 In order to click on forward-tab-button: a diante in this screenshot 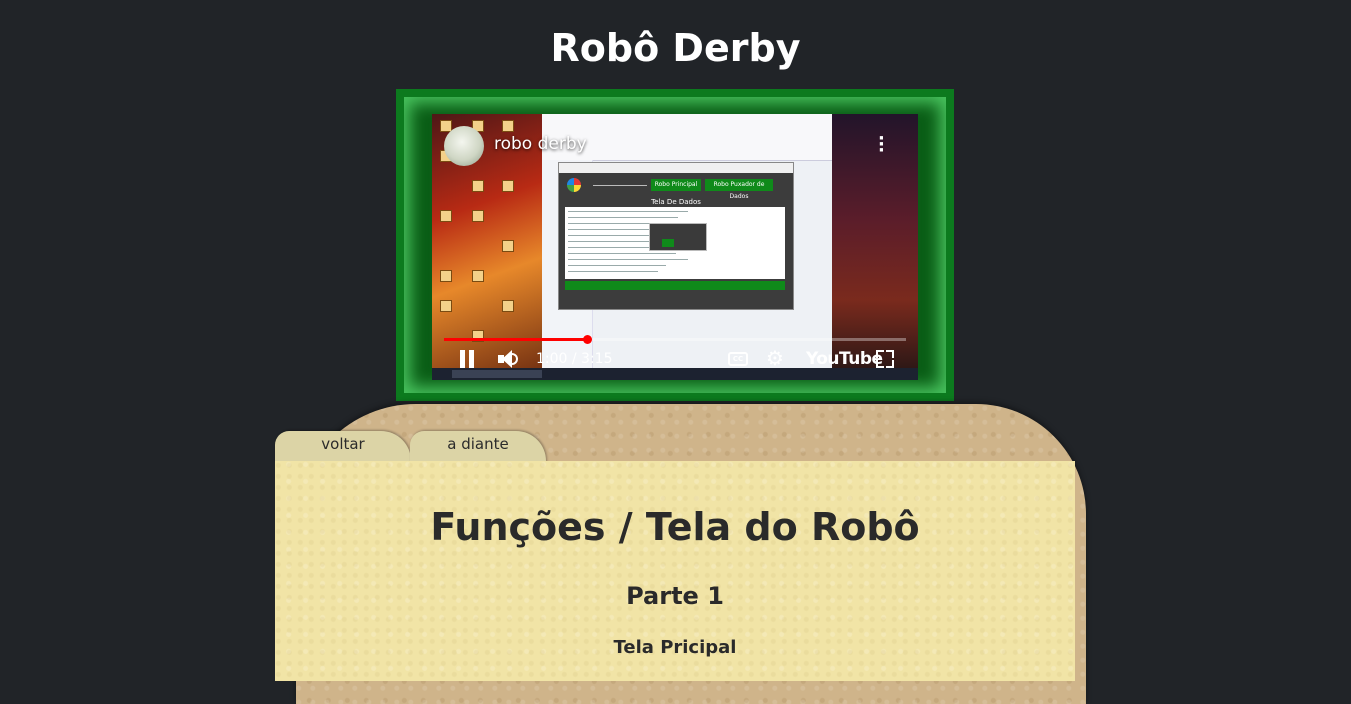, I will do `click(478, 447)`.